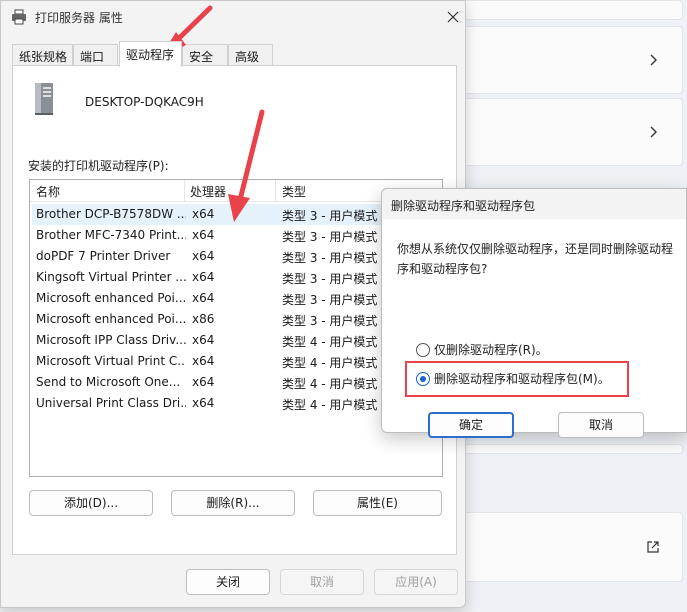 The height and width of the screenshot is (612, 687). What do you see at coordinates (150, 54) in the screenshot?
I see `tab-drivers: 驱动程序` at bounding box center [150, 54].